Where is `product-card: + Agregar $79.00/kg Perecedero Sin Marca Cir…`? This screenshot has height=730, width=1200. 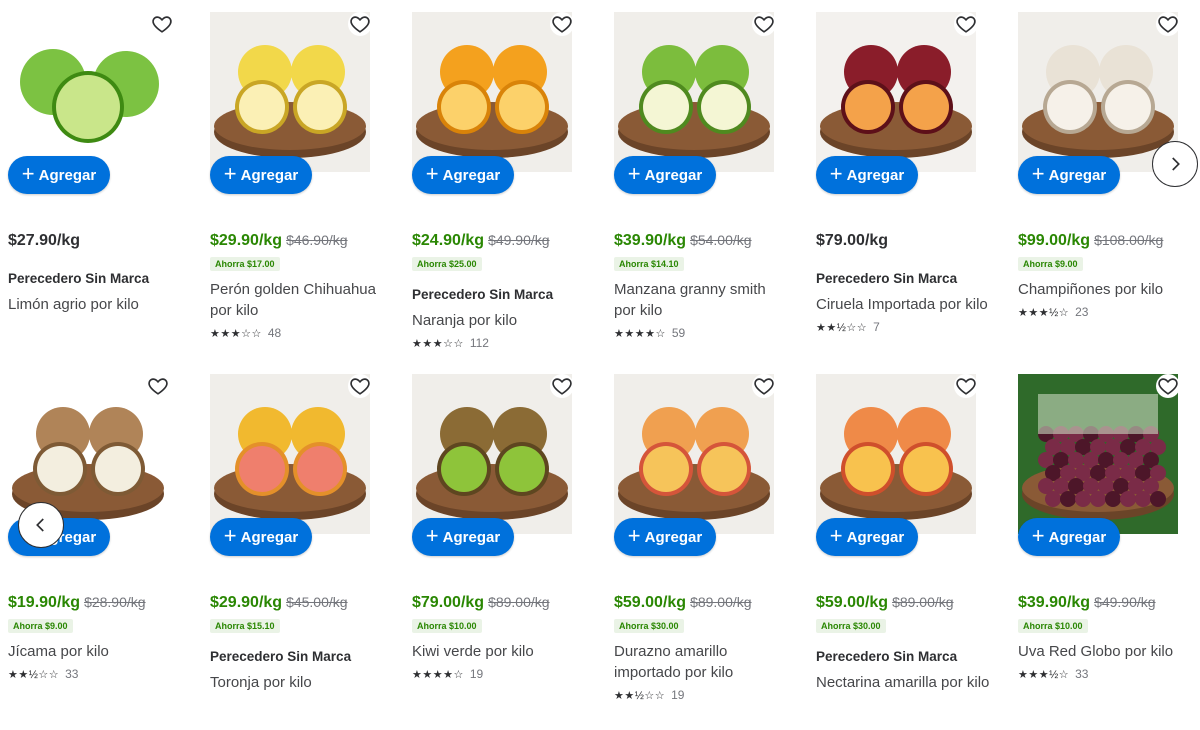
product-card: + Agregar $79.00/kg Perecedero Sin Marca Cir… is located at coordinates (903, 180).